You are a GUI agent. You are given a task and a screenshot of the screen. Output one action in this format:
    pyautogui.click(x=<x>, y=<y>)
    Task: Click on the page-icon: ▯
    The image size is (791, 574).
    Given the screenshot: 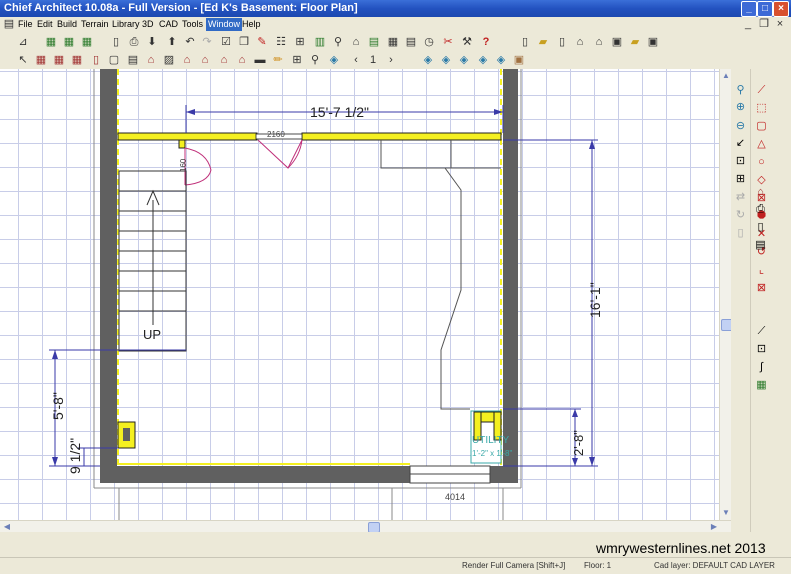 What is the action you would take?
    pyautogui.click(x=740, y=233)
    